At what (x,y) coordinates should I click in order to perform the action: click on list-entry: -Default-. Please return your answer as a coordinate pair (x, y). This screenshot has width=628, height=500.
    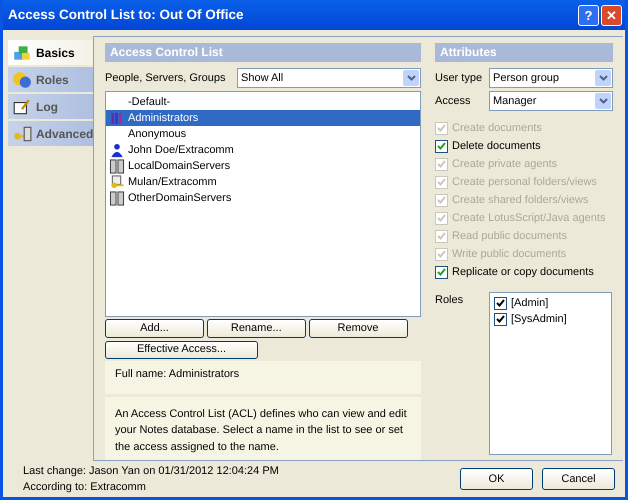
    Looking at the image, I should click on (263, 102).